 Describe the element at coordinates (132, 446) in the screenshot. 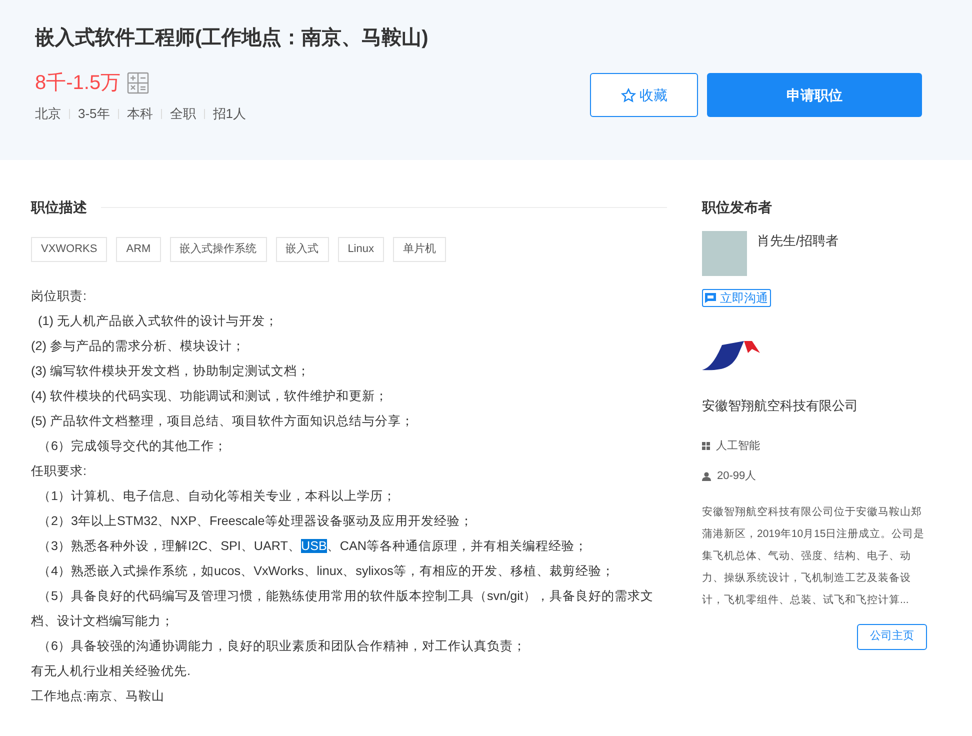

I see `description-line: （6）完成领导交代的其他工作；` at that location.